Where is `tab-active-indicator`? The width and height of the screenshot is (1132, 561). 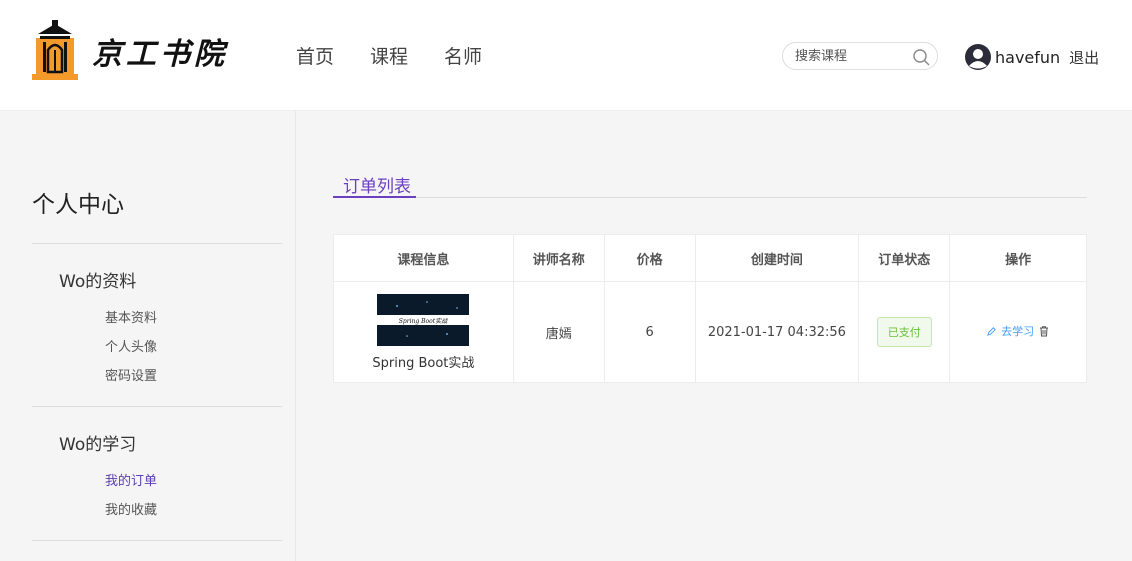 tab-active-indicator is located at coordinates (374, 197).